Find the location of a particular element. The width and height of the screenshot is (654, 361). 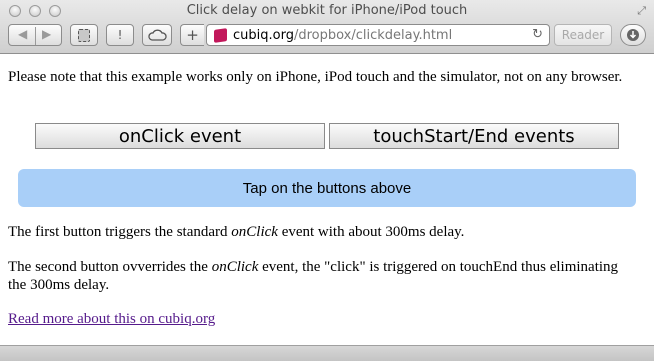

downloads-button is located at coordinates (633, 35).